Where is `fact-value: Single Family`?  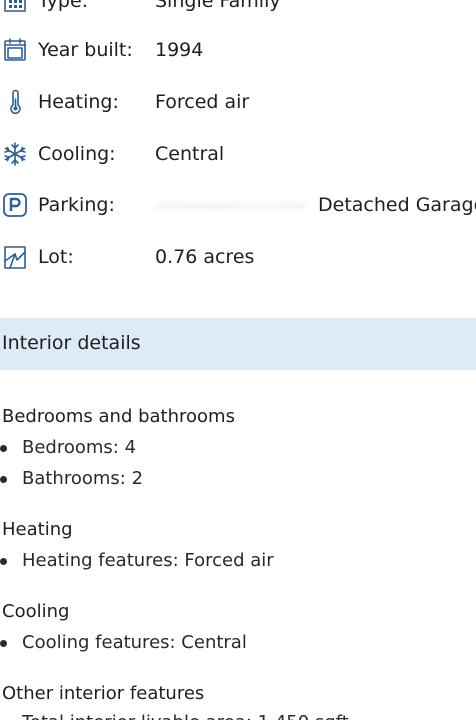 fact-value: Single Family is located at coordinates (218, 6).